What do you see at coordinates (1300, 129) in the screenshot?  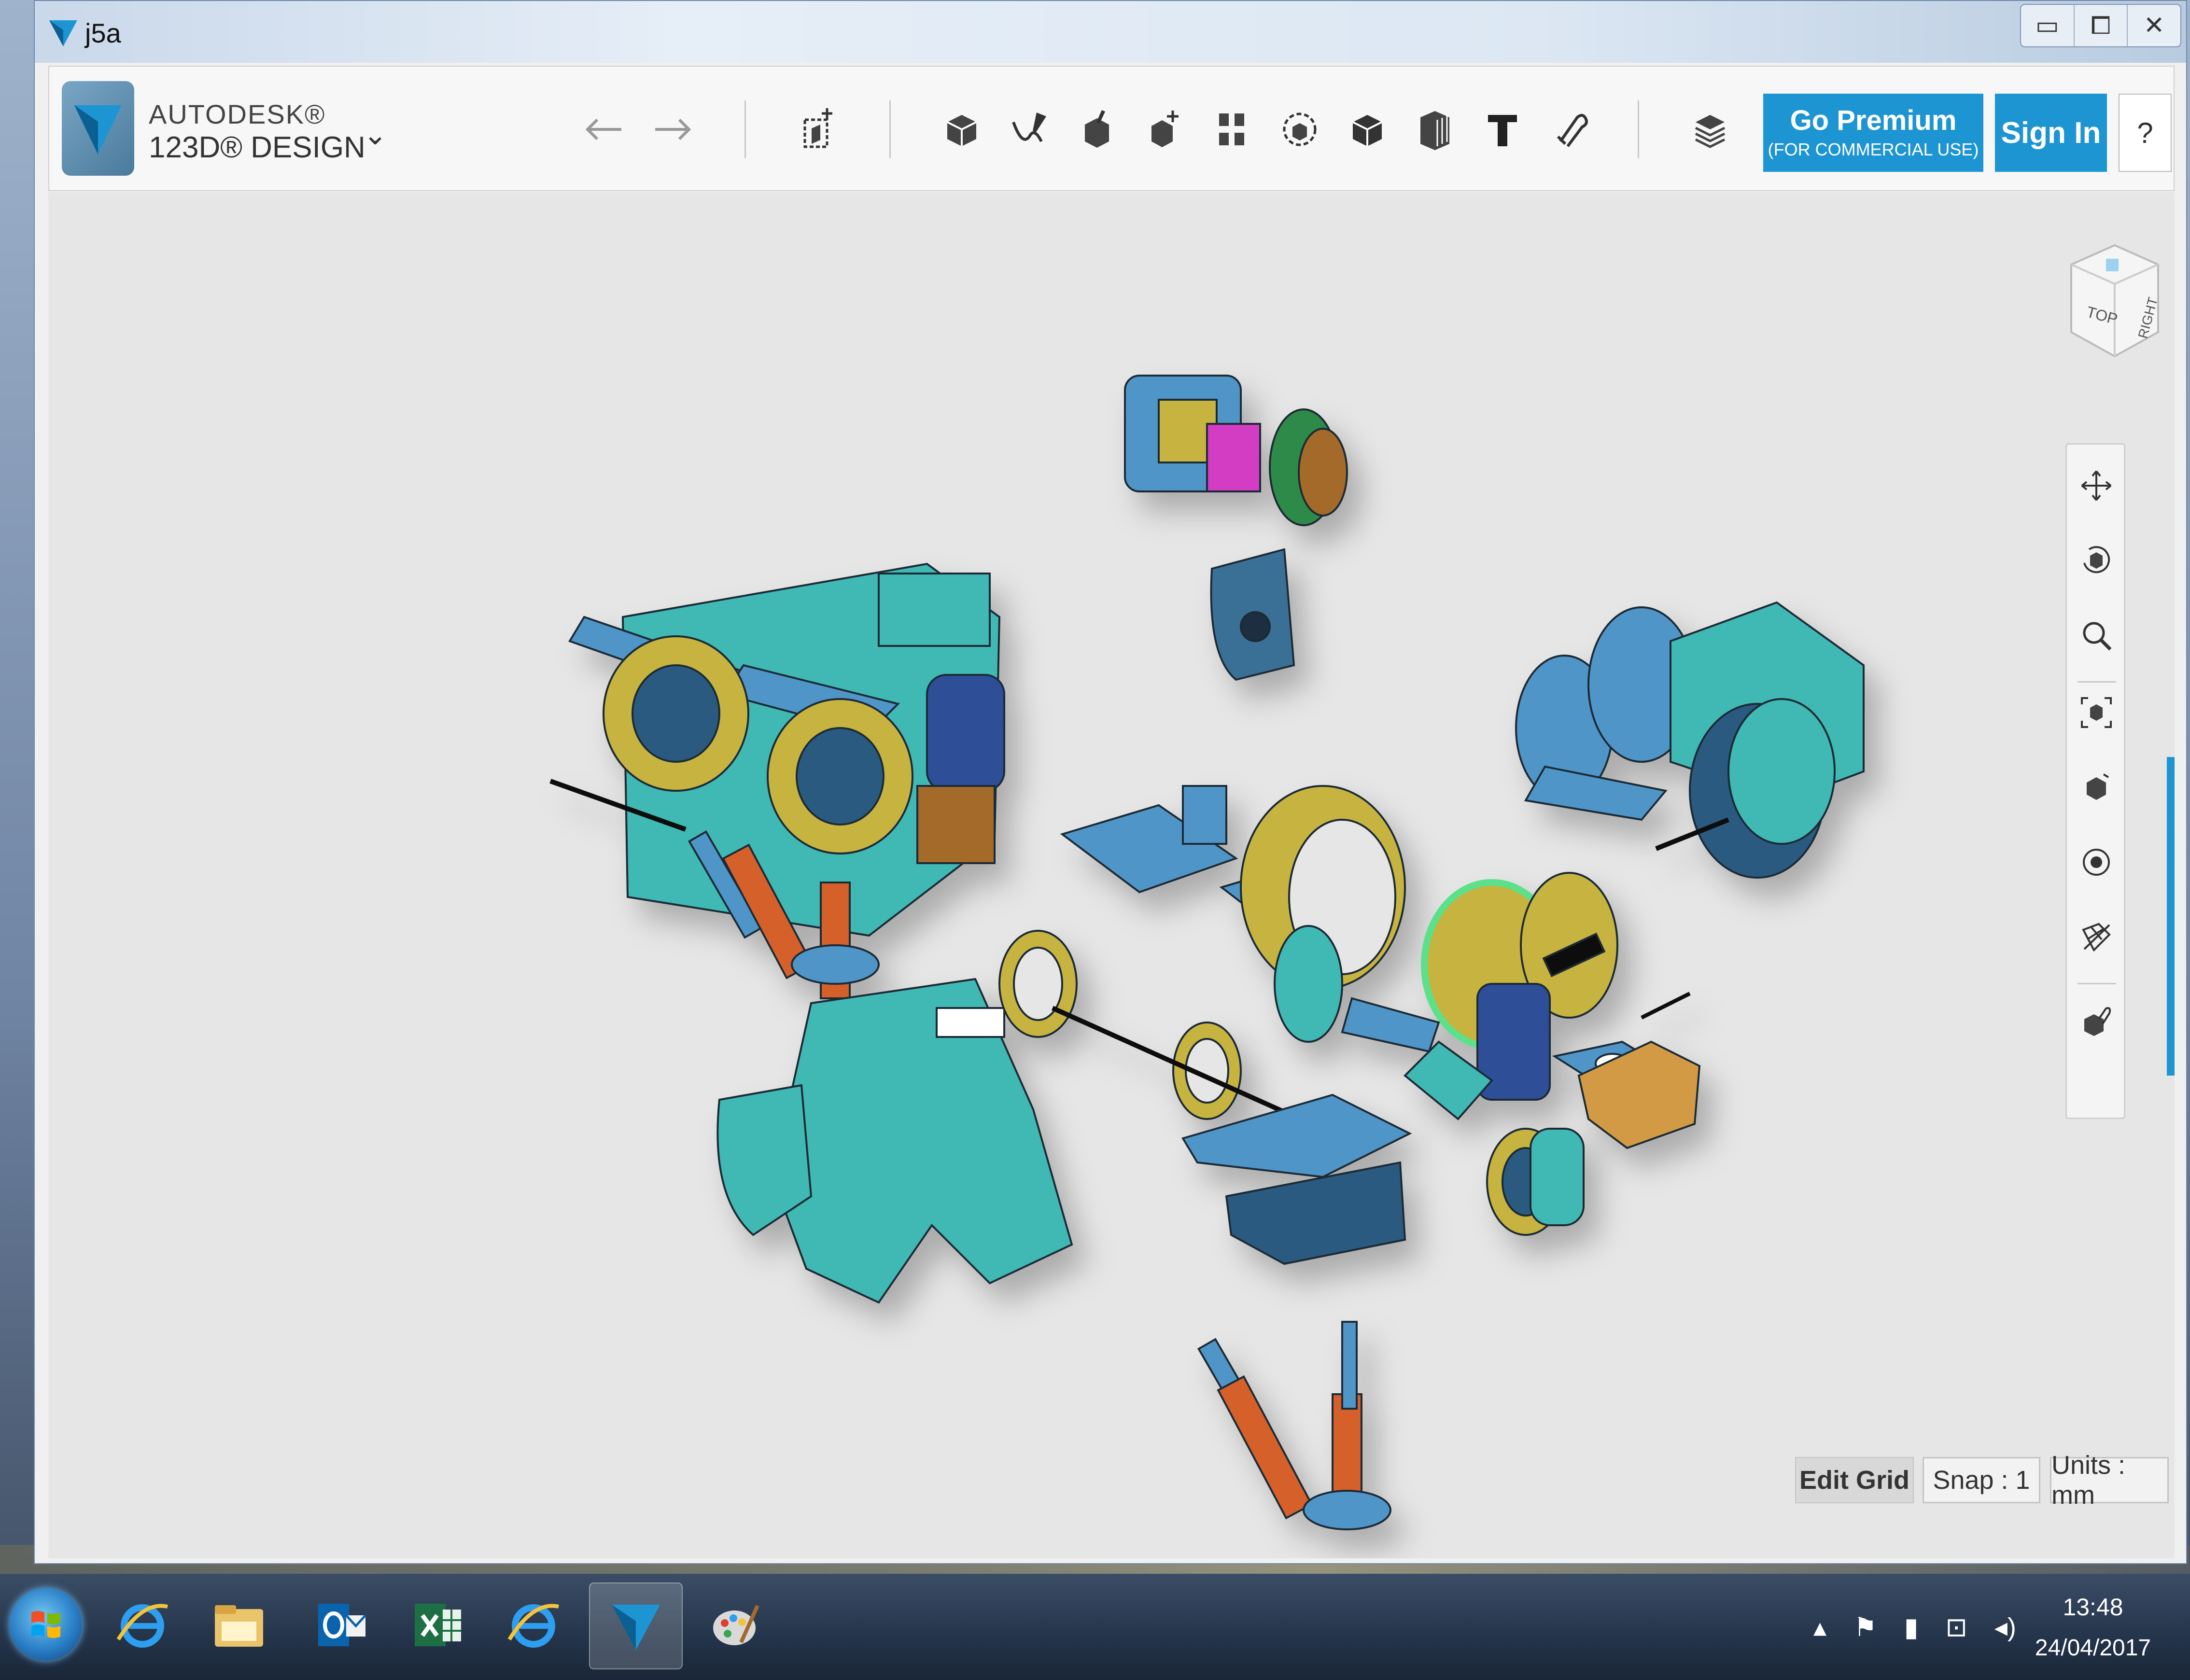 I see `grouping-icon` at bounding box center [1300, 129].